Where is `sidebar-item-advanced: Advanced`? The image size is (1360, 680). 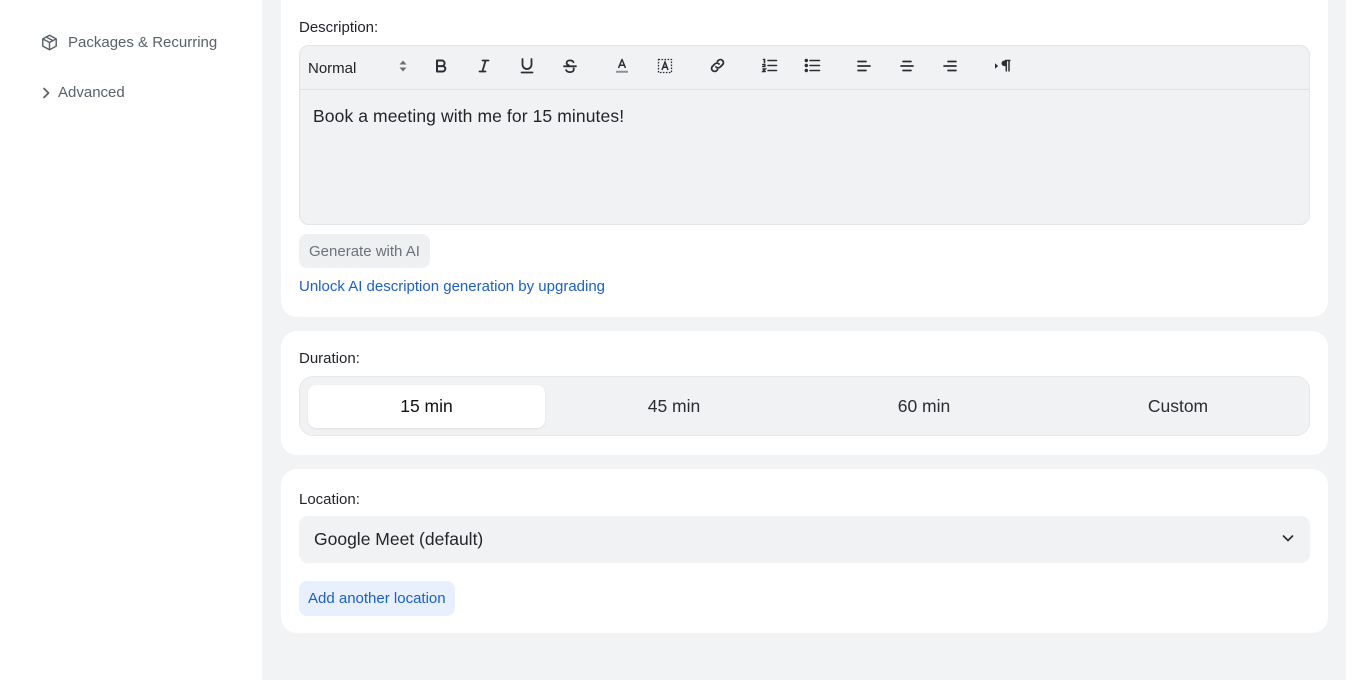
sidebar-item-advanced: Advanced is located at coordinates (82, 92).